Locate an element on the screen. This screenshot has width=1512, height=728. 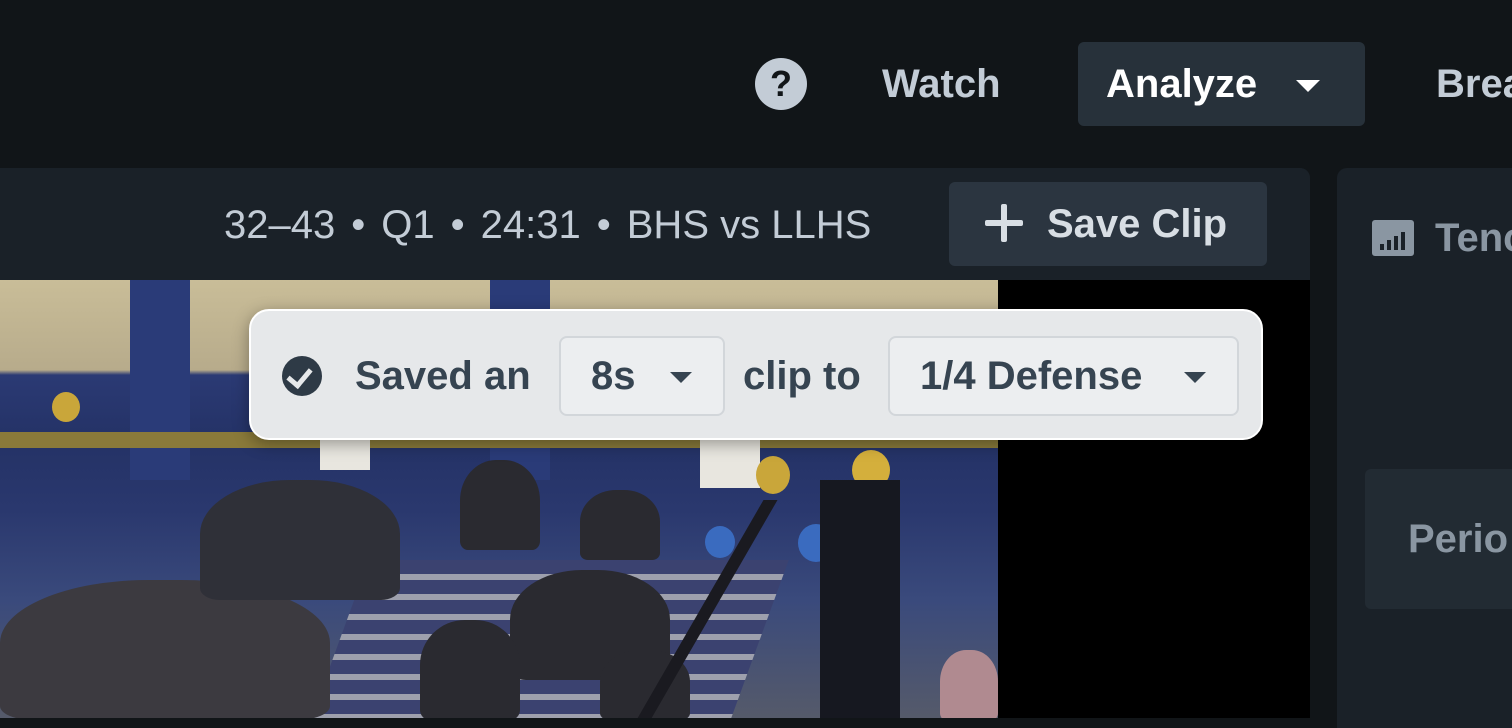
toast-prefix: Saved an is located at coordinates (443, 376).